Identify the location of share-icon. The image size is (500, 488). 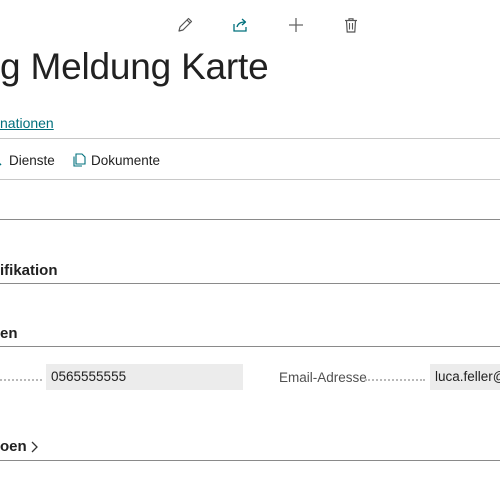
(240, 25).